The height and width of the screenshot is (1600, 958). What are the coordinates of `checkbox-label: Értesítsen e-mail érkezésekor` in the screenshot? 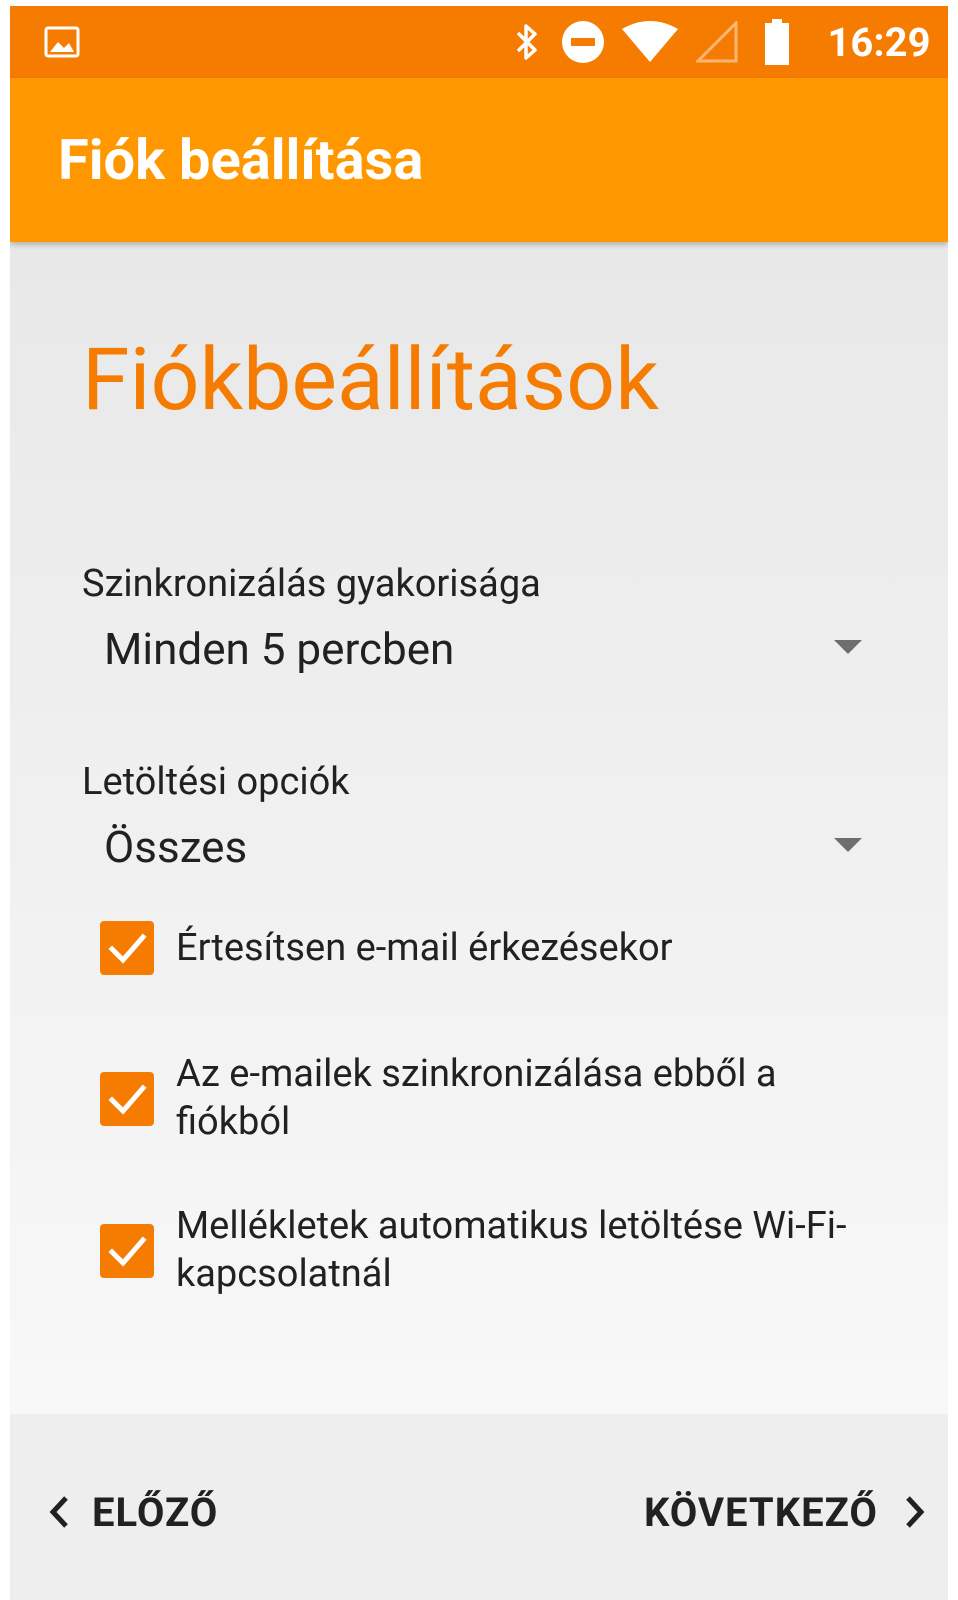 It's located at (424, 948).